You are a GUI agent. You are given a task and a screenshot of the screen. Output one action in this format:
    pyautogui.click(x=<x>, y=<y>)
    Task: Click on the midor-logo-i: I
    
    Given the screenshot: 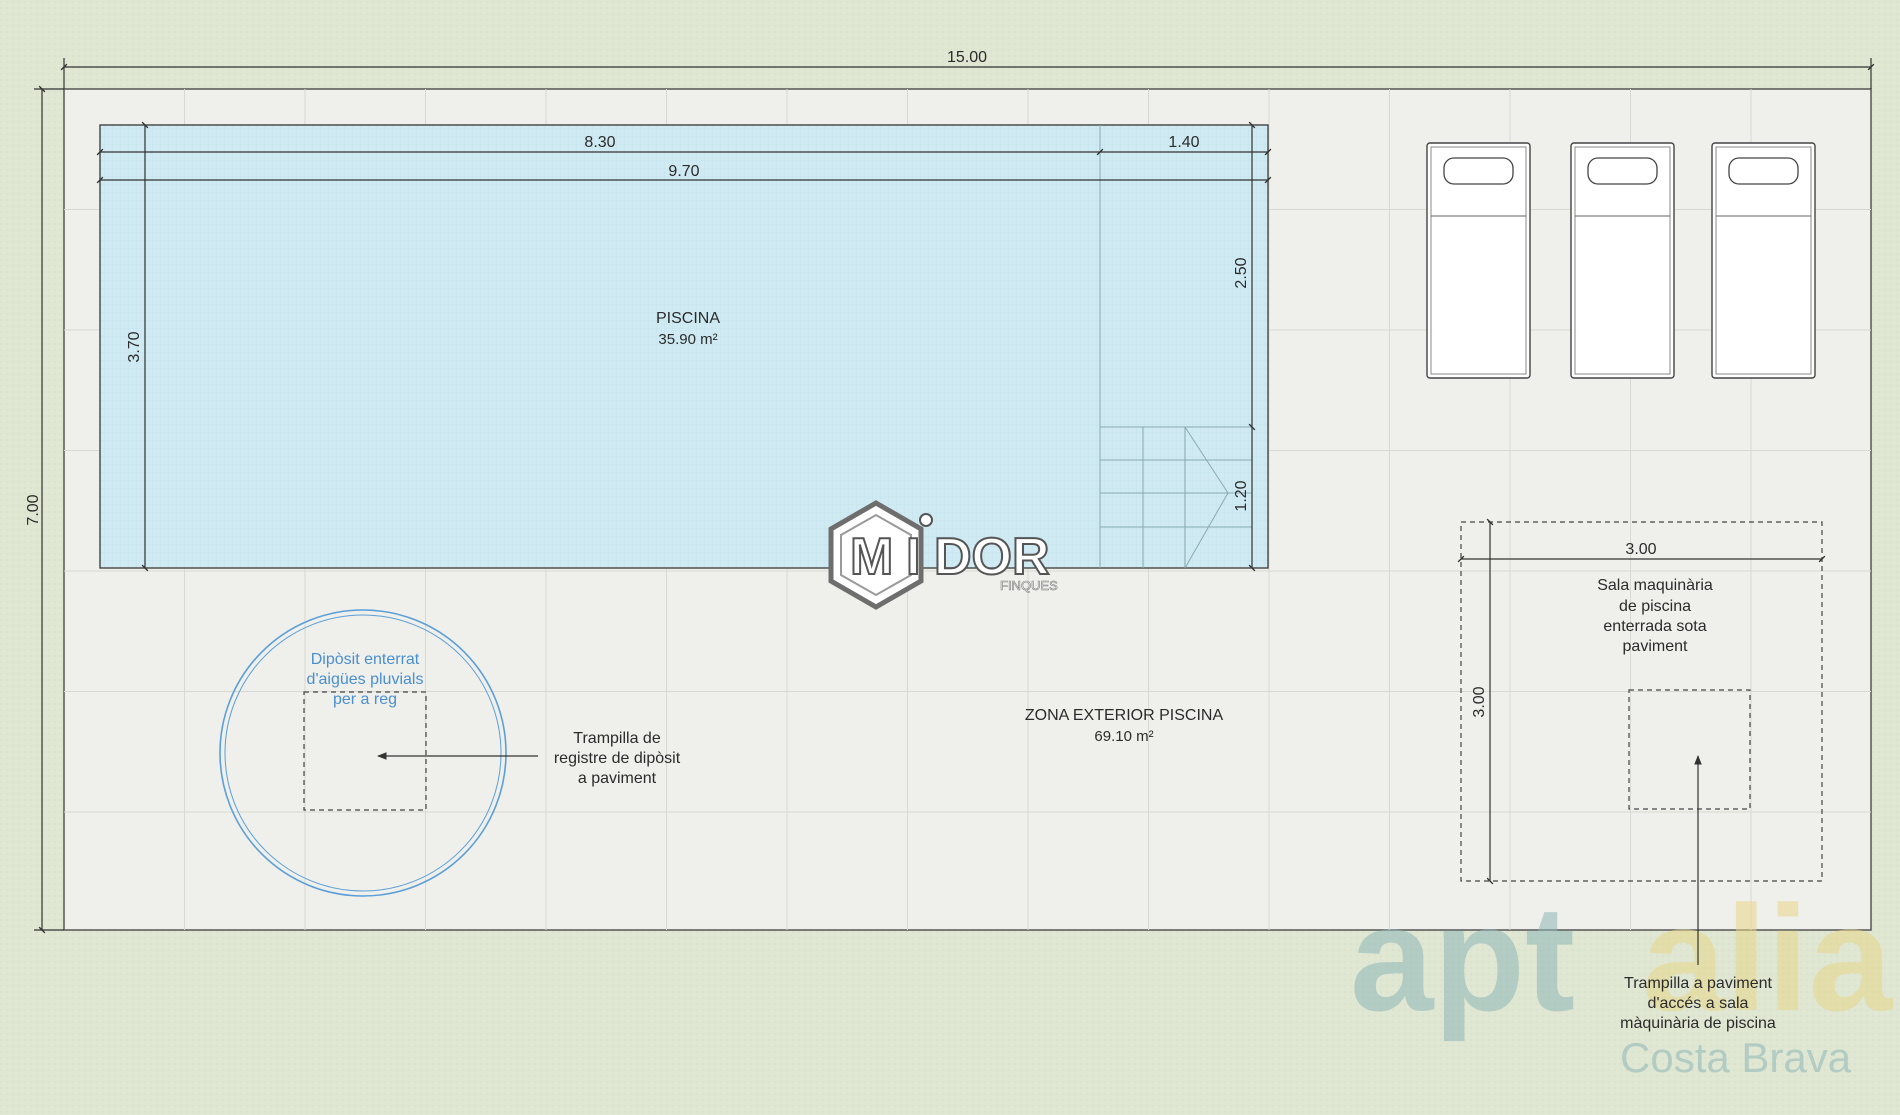 What is the action you would take?
    pyautogui.click(x=913, y=557)
    